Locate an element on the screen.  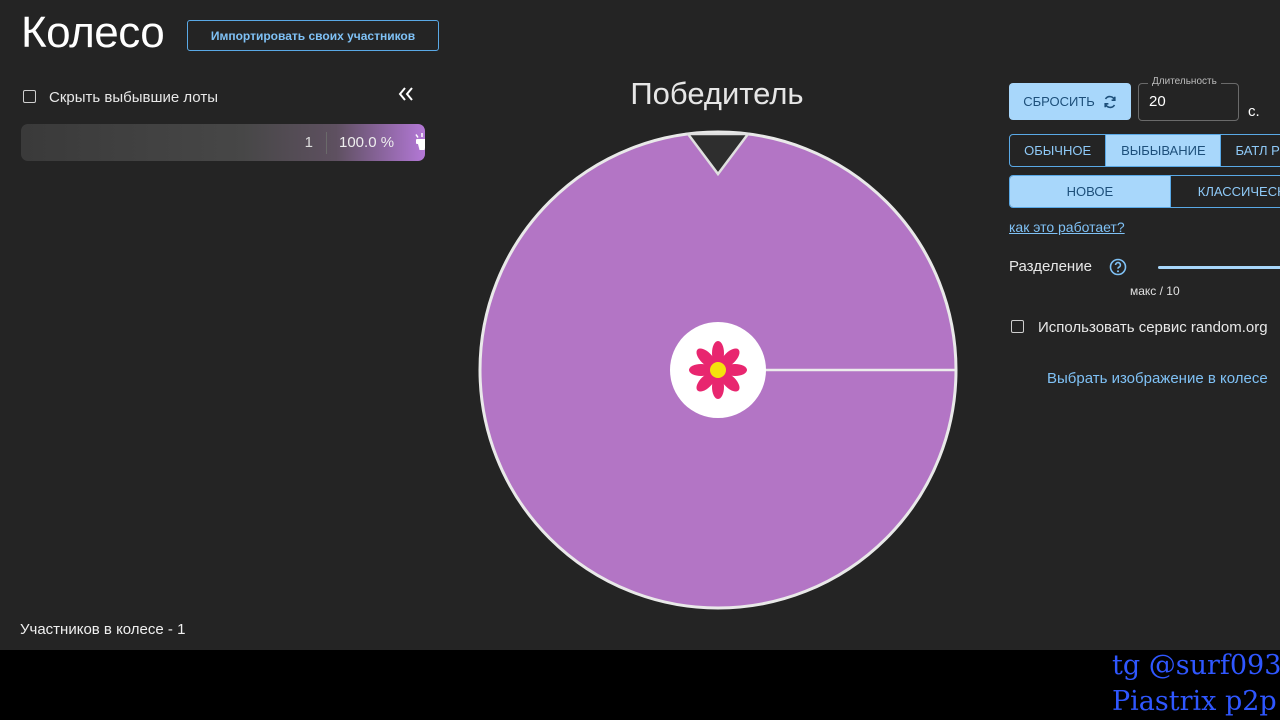
style-tab-classic: КЛАССИЧЕСК is located at coordinates (1225, 191).